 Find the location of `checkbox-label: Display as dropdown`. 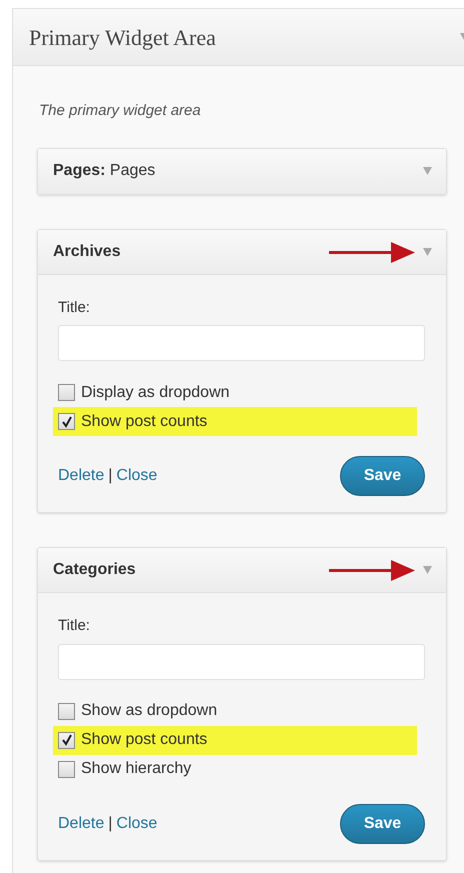

checkbox-label: Display as dropdown is located at coordinates (155, 392).